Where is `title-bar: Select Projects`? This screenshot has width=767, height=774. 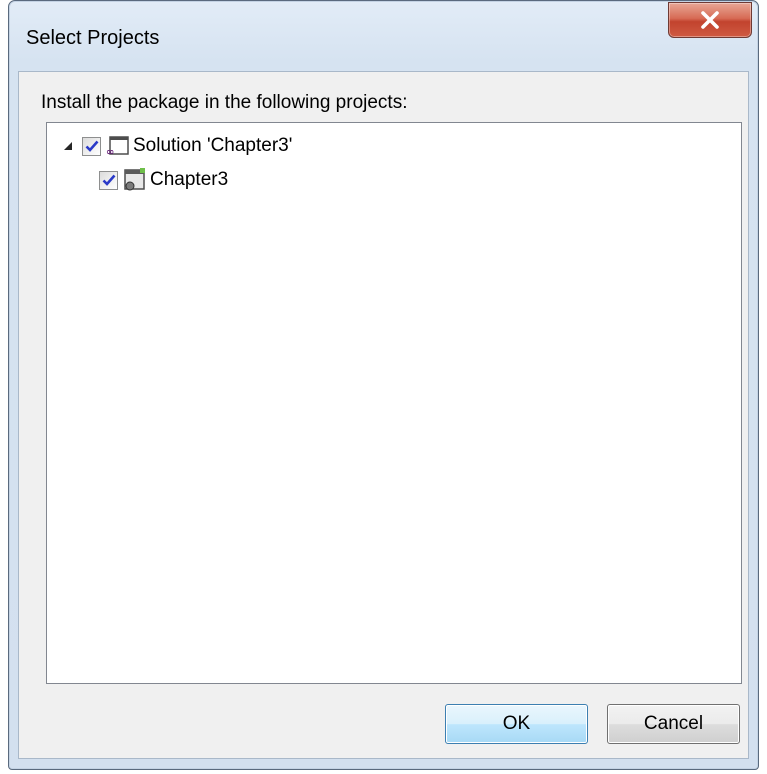 title-bar: Select Projects is located at coordinates (383, 36).